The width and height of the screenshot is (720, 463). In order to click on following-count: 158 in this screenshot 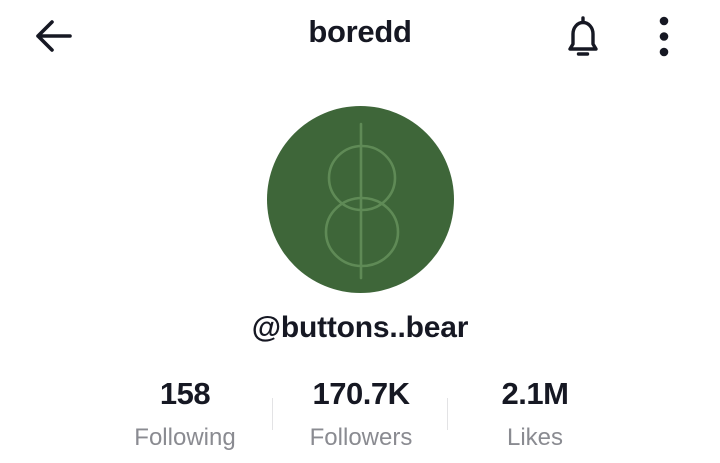, I will do `click(185, 393)`.